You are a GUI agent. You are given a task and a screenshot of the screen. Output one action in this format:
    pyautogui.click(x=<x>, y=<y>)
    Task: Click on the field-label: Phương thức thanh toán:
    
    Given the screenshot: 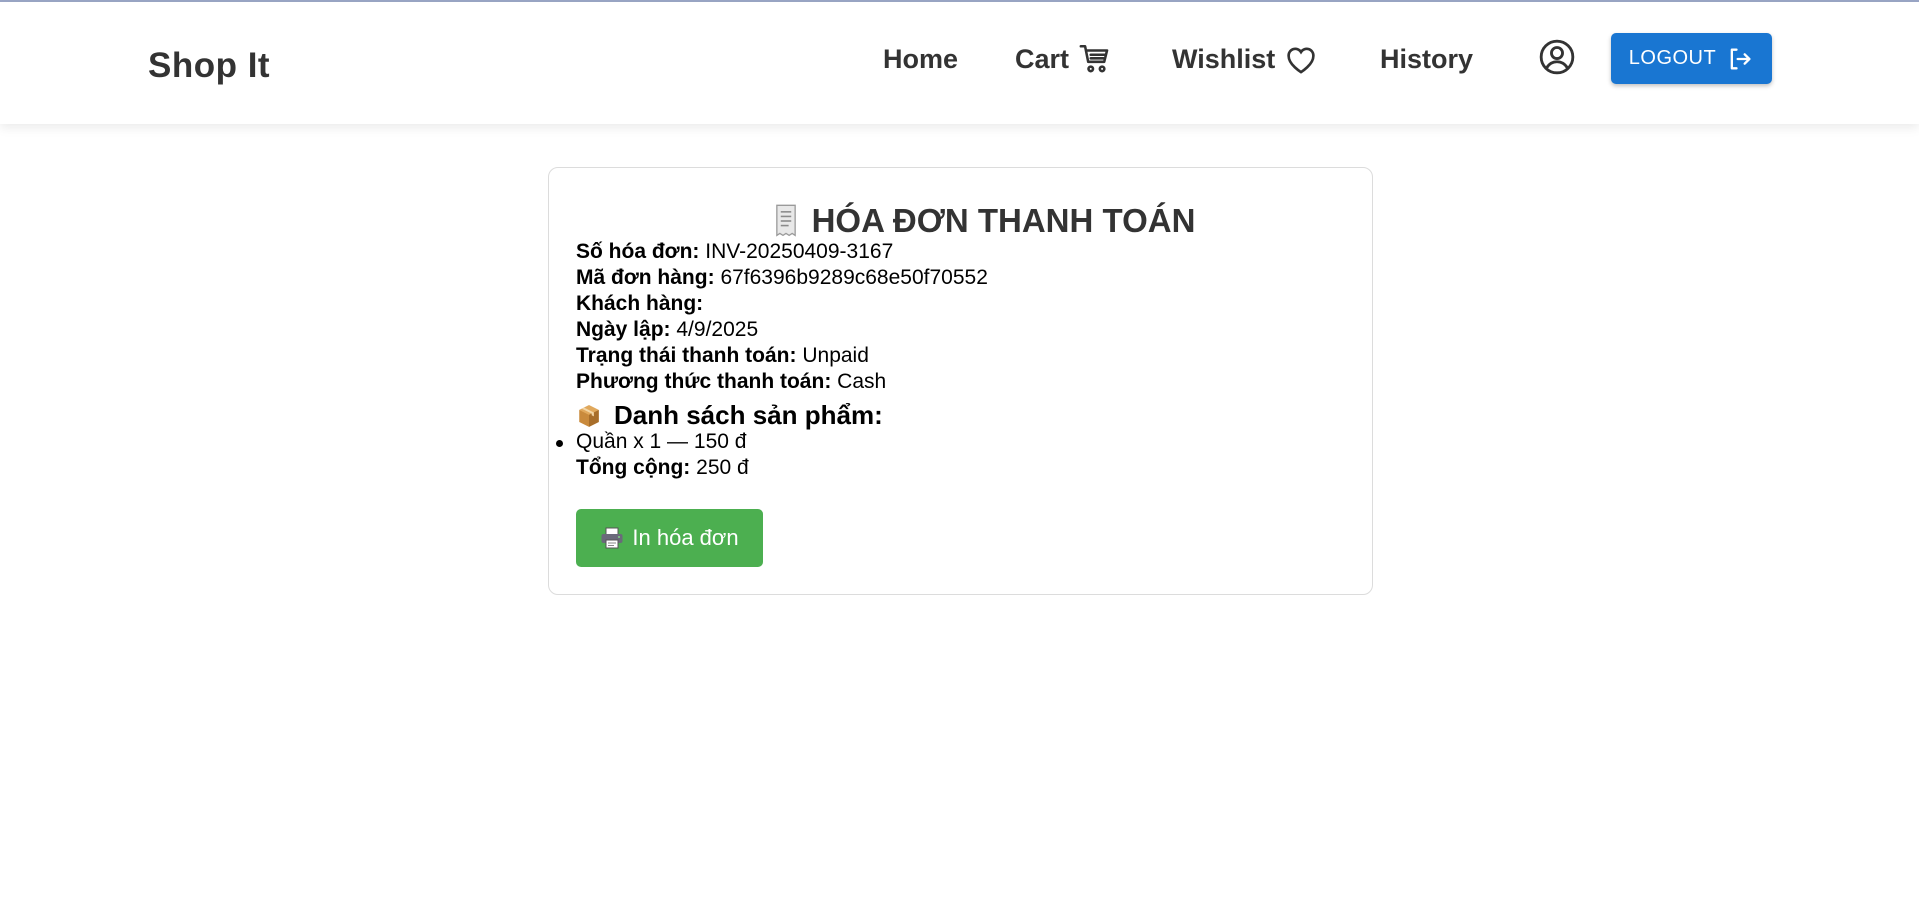 What is the action you would take?
    pyautogui.click(x=704, y=381)
    